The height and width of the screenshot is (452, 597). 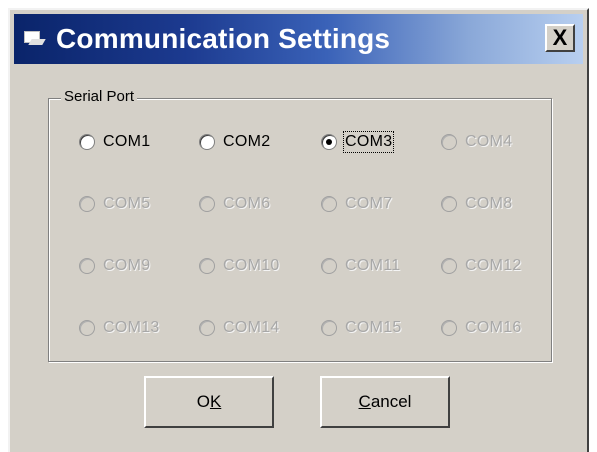 I want to click on radio-label: COM9, so click(x=127, y=265).